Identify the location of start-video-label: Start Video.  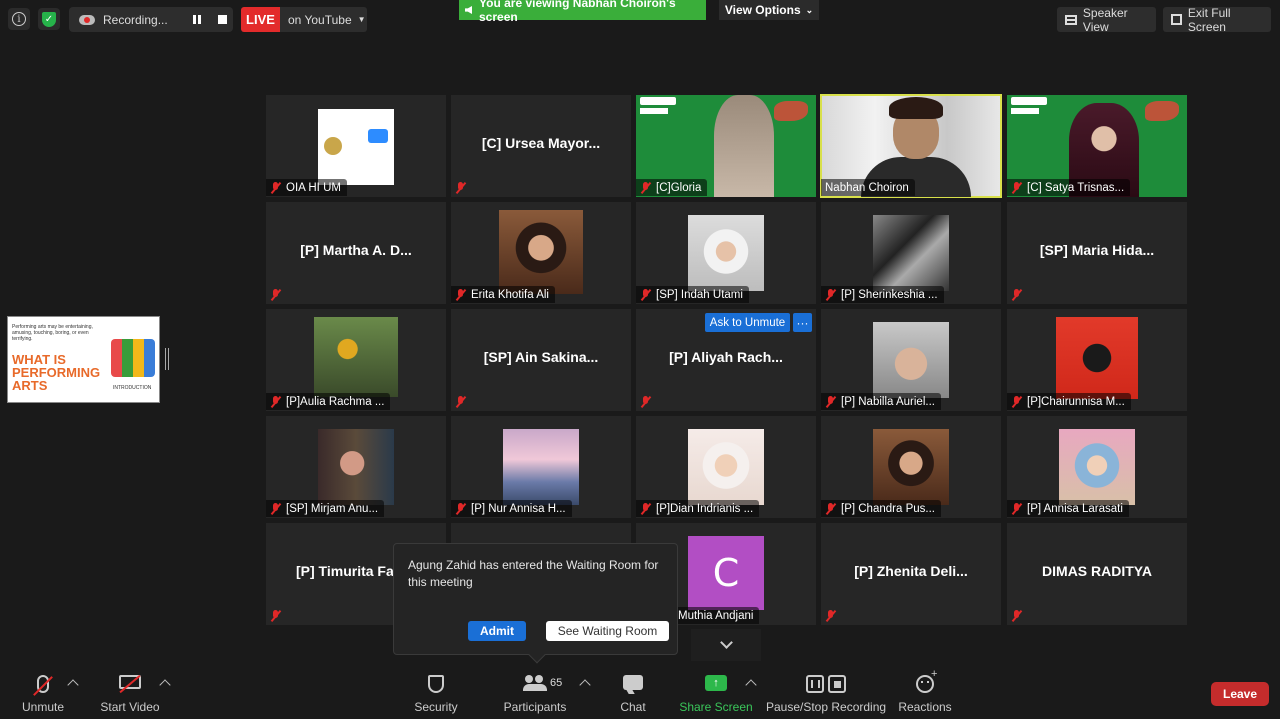
(130, 707).